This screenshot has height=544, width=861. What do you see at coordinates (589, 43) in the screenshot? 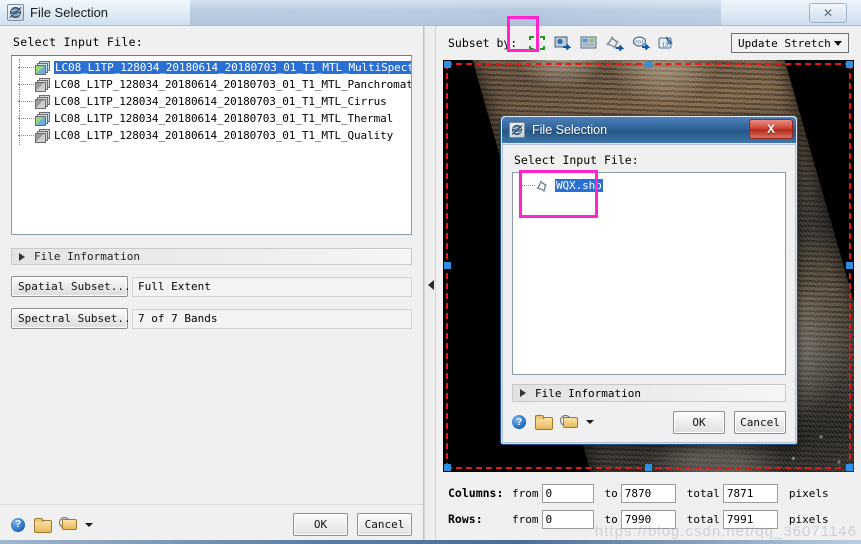
I see `image-subset-icon` at bounding box center [589, 43].